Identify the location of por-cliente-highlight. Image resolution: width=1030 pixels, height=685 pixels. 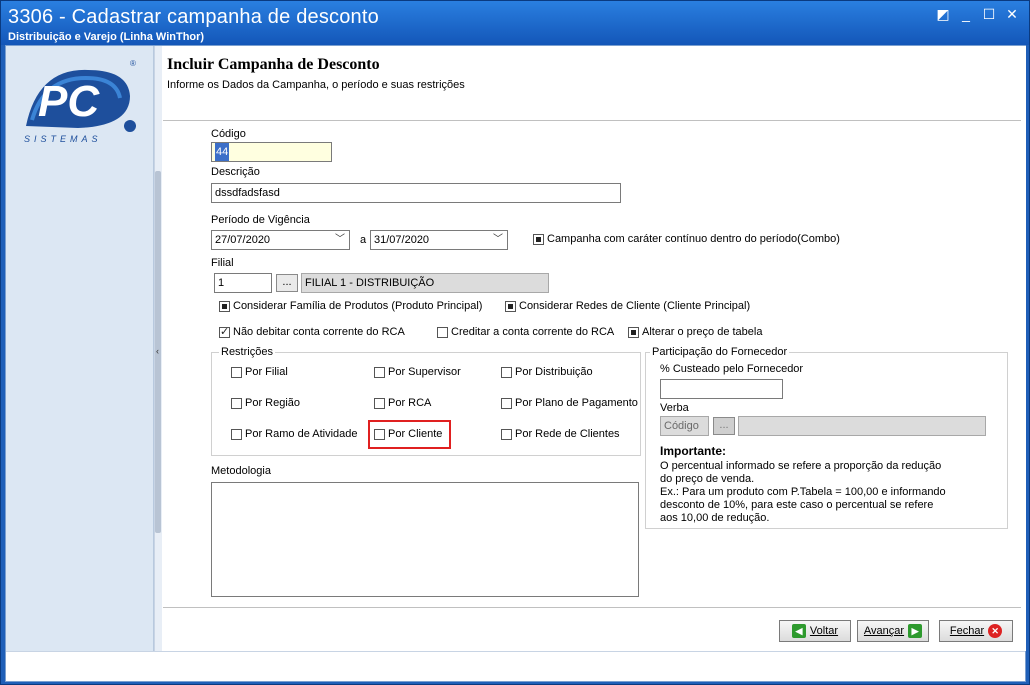
(409, 434).